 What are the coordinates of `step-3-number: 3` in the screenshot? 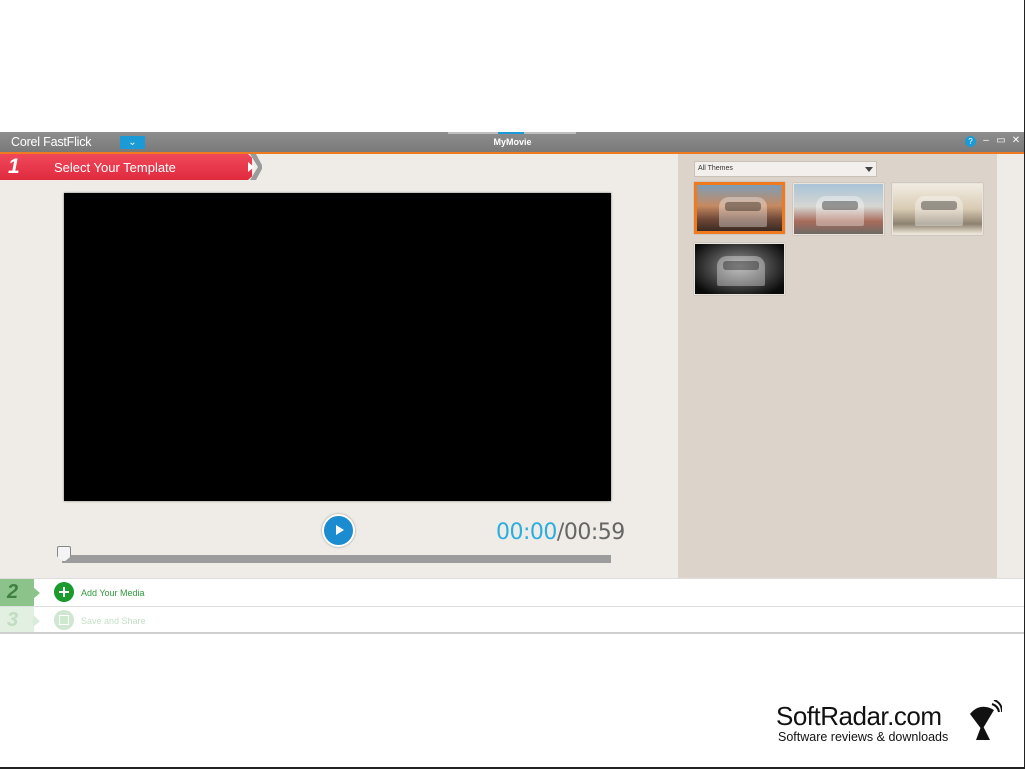 It's located at (13, 620).